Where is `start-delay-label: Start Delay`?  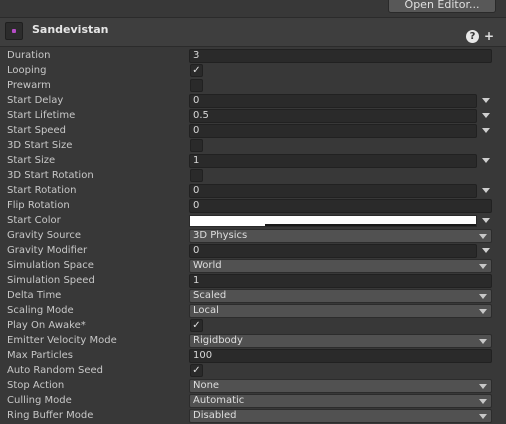
start-delay-label: Start Delay is located at coordinates (35, 100).